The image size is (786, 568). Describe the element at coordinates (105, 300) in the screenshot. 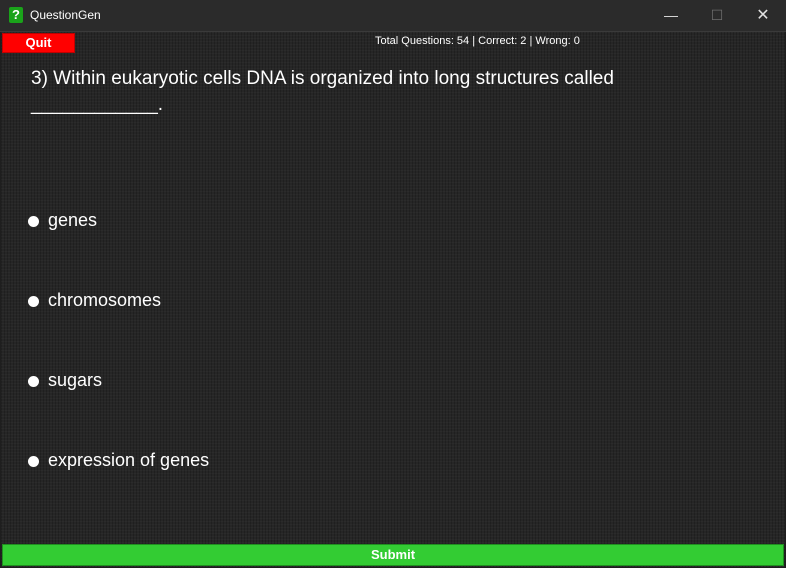

I see `answer-option-label: chromosomes` at that location.